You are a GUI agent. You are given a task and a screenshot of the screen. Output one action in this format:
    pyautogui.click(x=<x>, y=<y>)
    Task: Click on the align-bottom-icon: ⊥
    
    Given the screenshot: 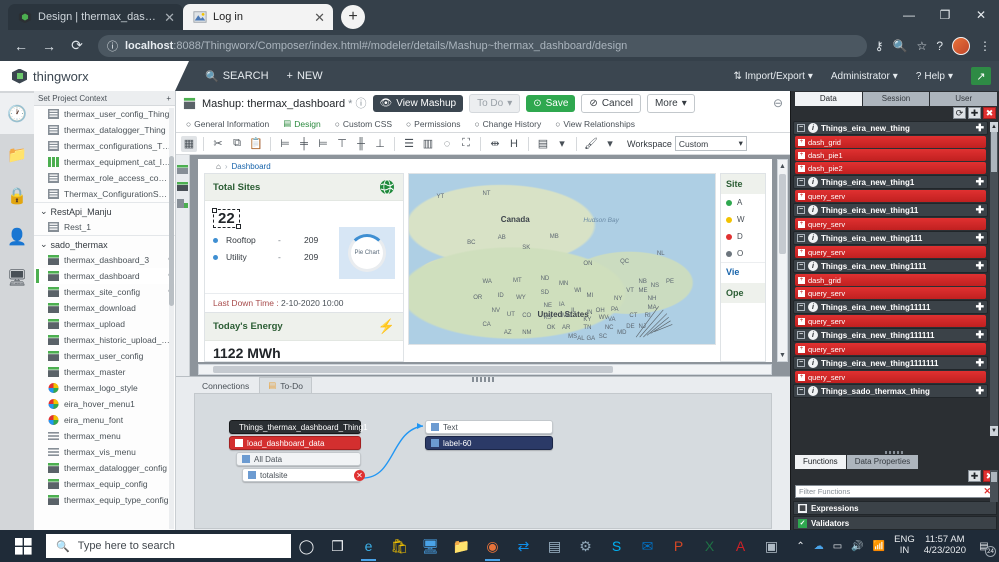 What is the action you would take?
    pyautogui.click(x=380, y=144)
    